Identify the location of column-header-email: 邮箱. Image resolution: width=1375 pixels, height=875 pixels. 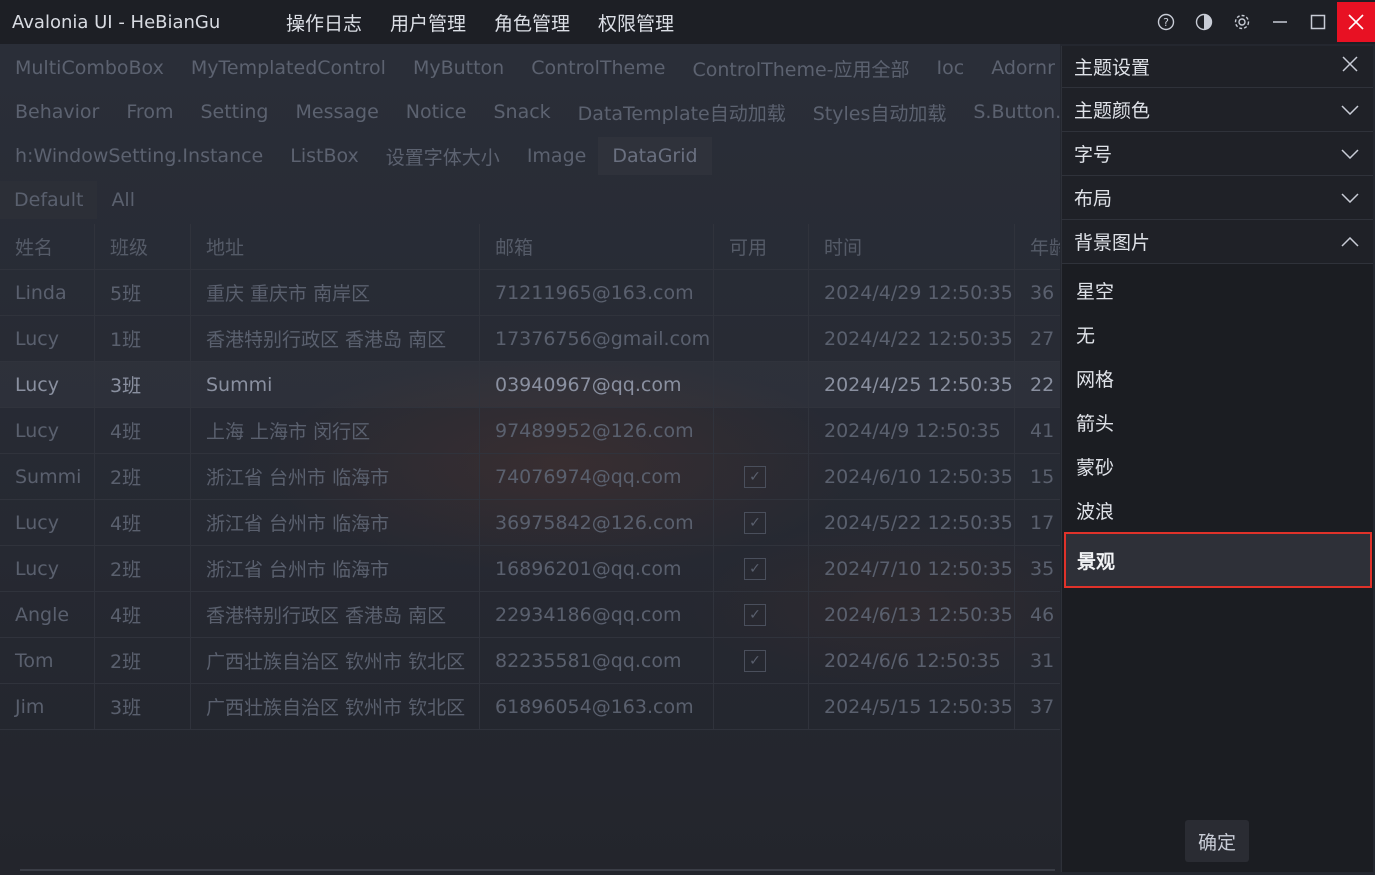
(597, 246).